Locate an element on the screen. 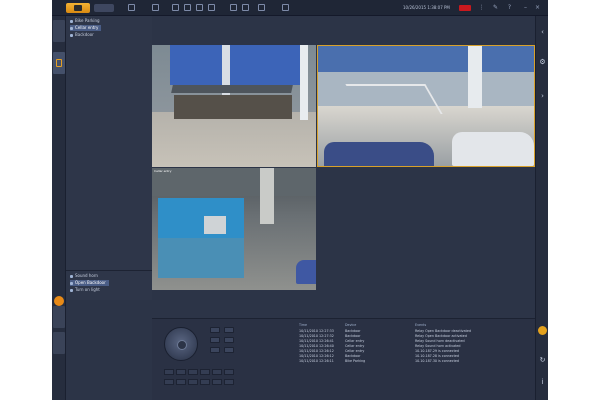  layout-wide-icon is located at coordinates (199, 7).